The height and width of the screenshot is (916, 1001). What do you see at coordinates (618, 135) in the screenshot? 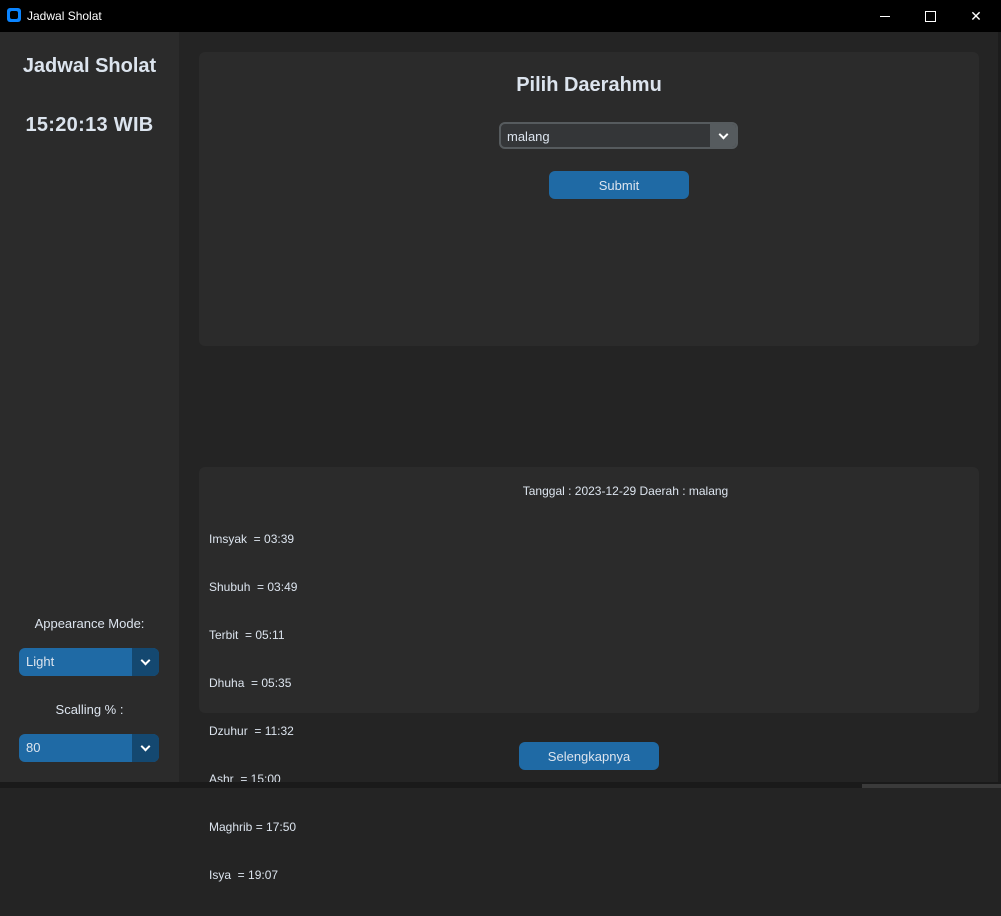
I see `region-select: malang` at bounding box center [618, 135].